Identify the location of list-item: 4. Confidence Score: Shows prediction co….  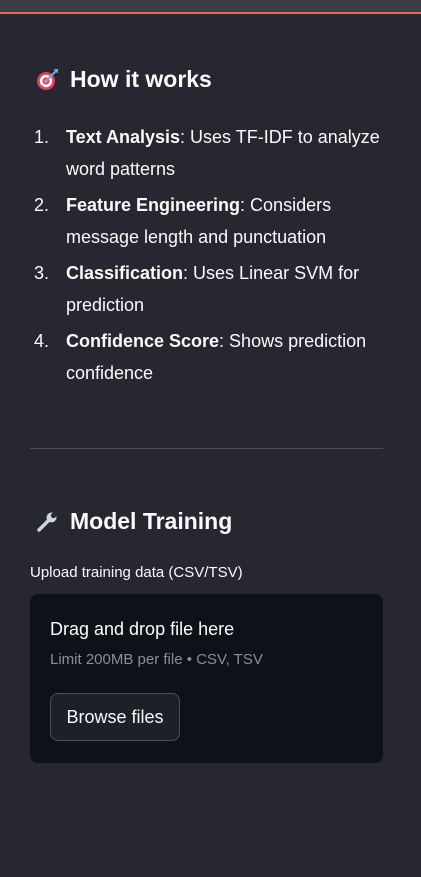
(209, 357).